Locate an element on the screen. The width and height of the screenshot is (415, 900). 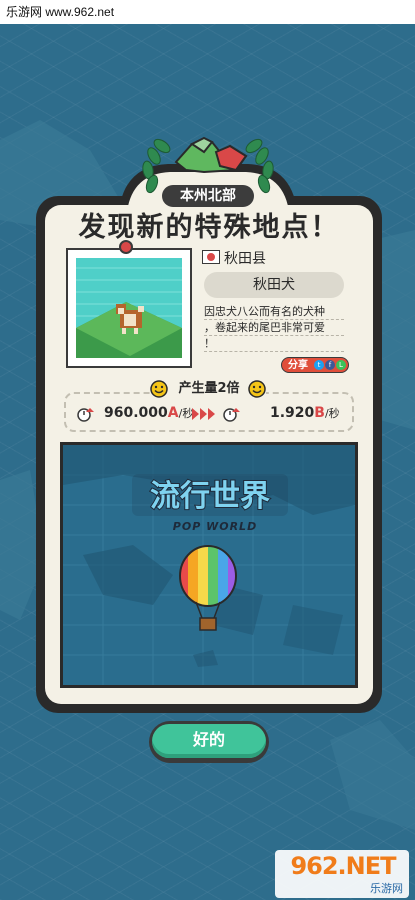
production-from: 960.000A/秒 is located at coordinates (148, 413).